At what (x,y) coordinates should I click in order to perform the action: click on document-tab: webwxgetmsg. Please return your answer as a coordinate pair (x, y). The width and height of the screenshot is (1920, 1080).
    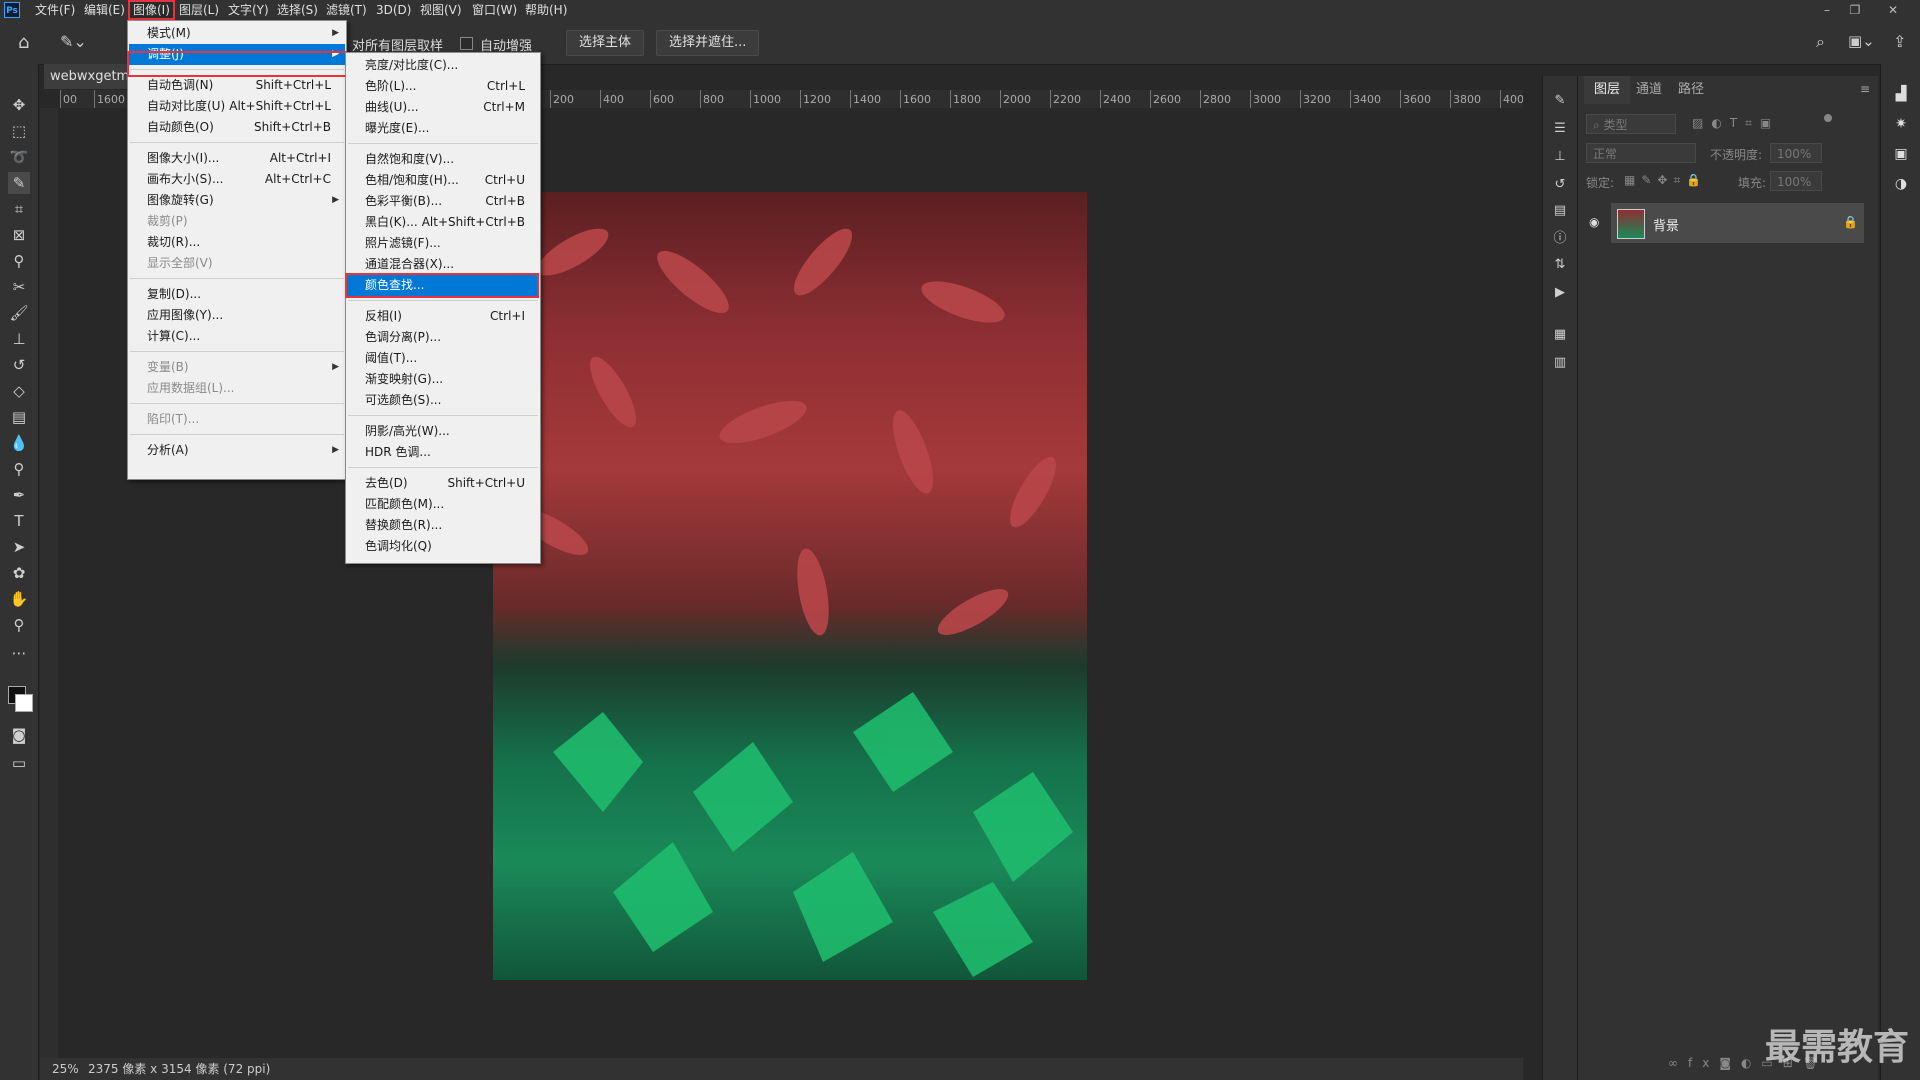
    Looking at the image, I should click on (92, 76).